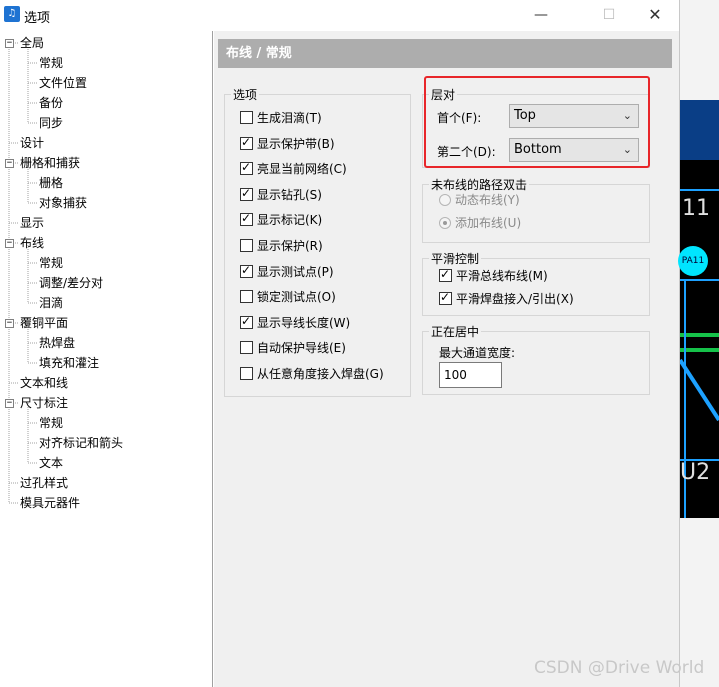 The height and width of the screenshot is (687, 719). What do you see at coordinates (44, 323) in the screenshot?
I see `tree-item: 覆铜平面` at bounding box center [44, 323].